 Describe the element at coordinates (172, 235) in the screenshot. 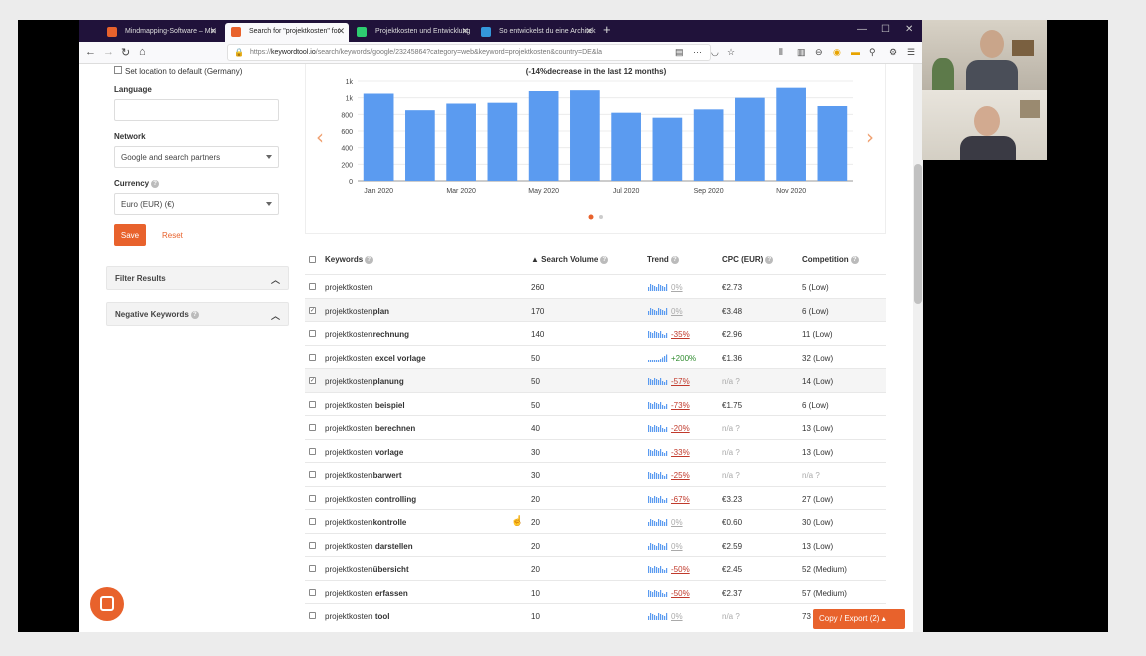

I see `reset-link: Reset` at that location.